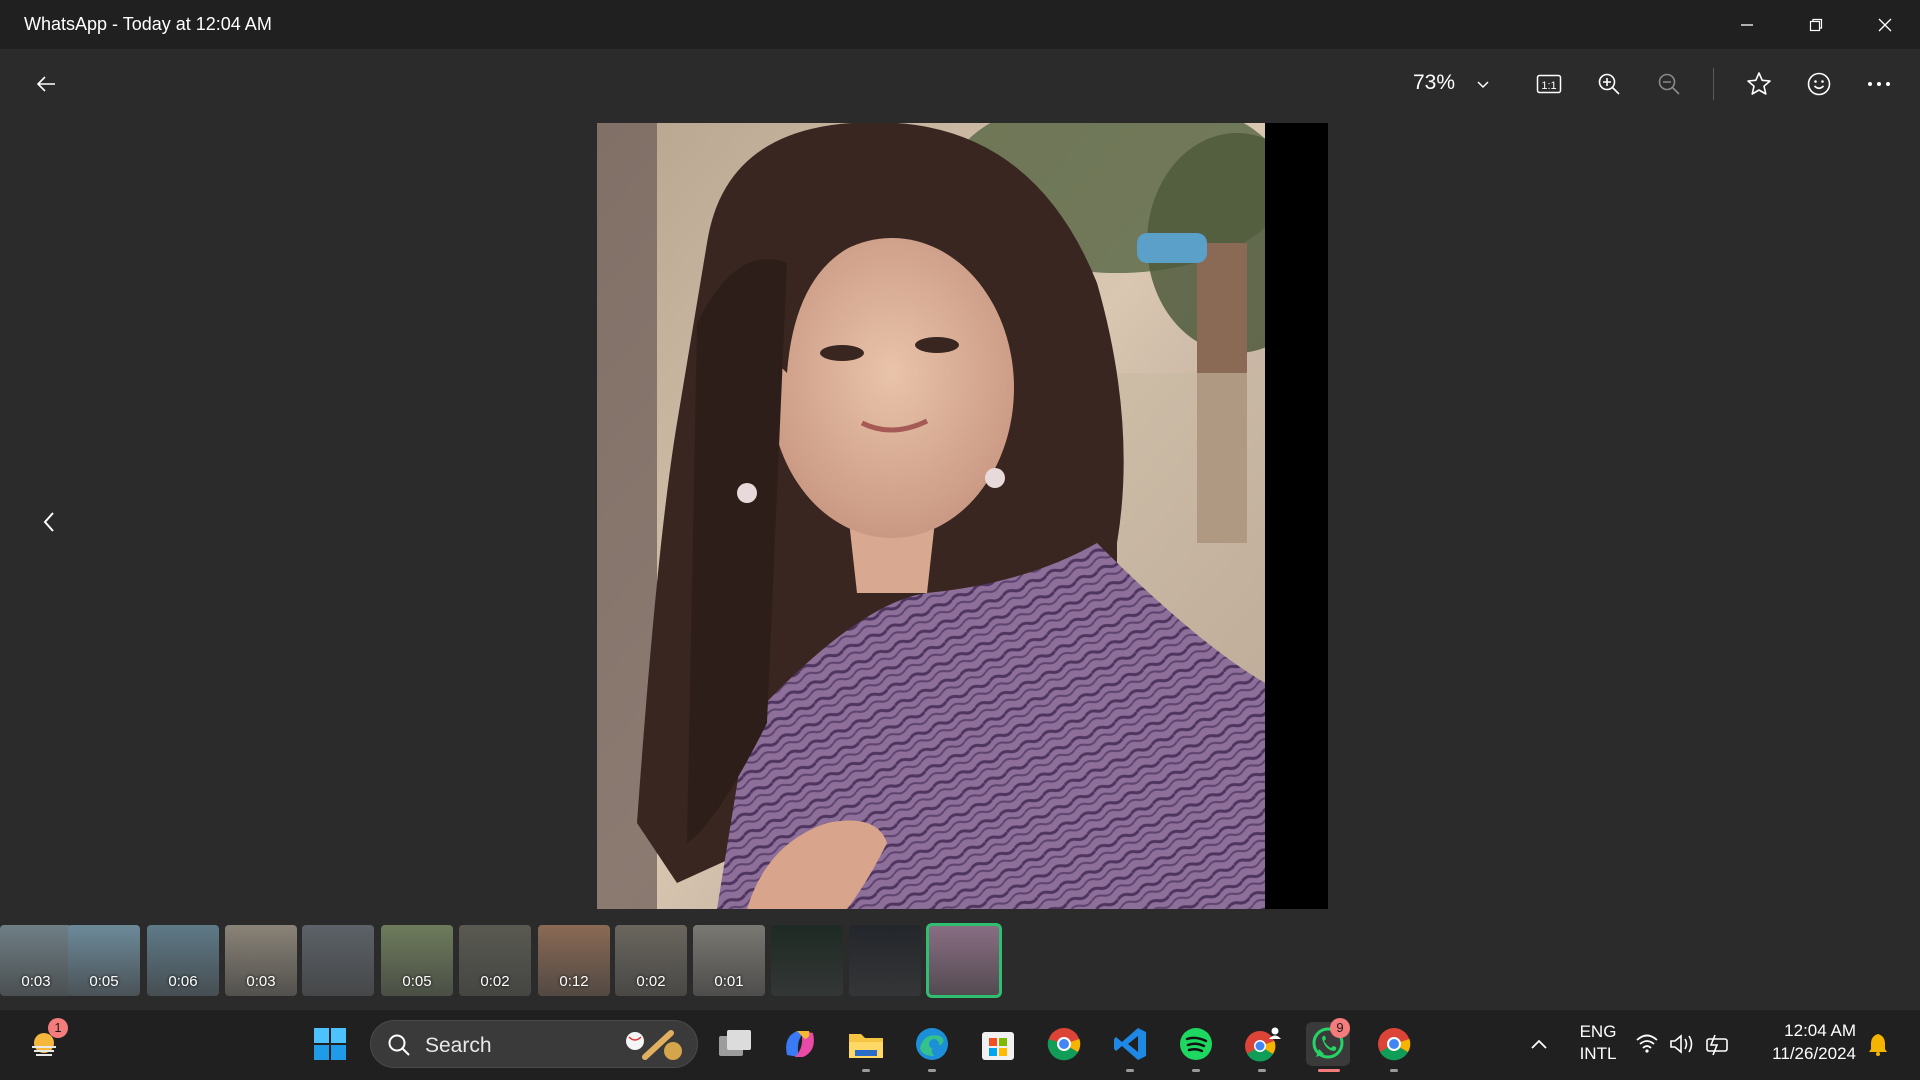  What do you see at coordinates (964, 960) in the screenshot?
I see `filmstrip-thumbnail-selected` at bounding box center [964, 960].